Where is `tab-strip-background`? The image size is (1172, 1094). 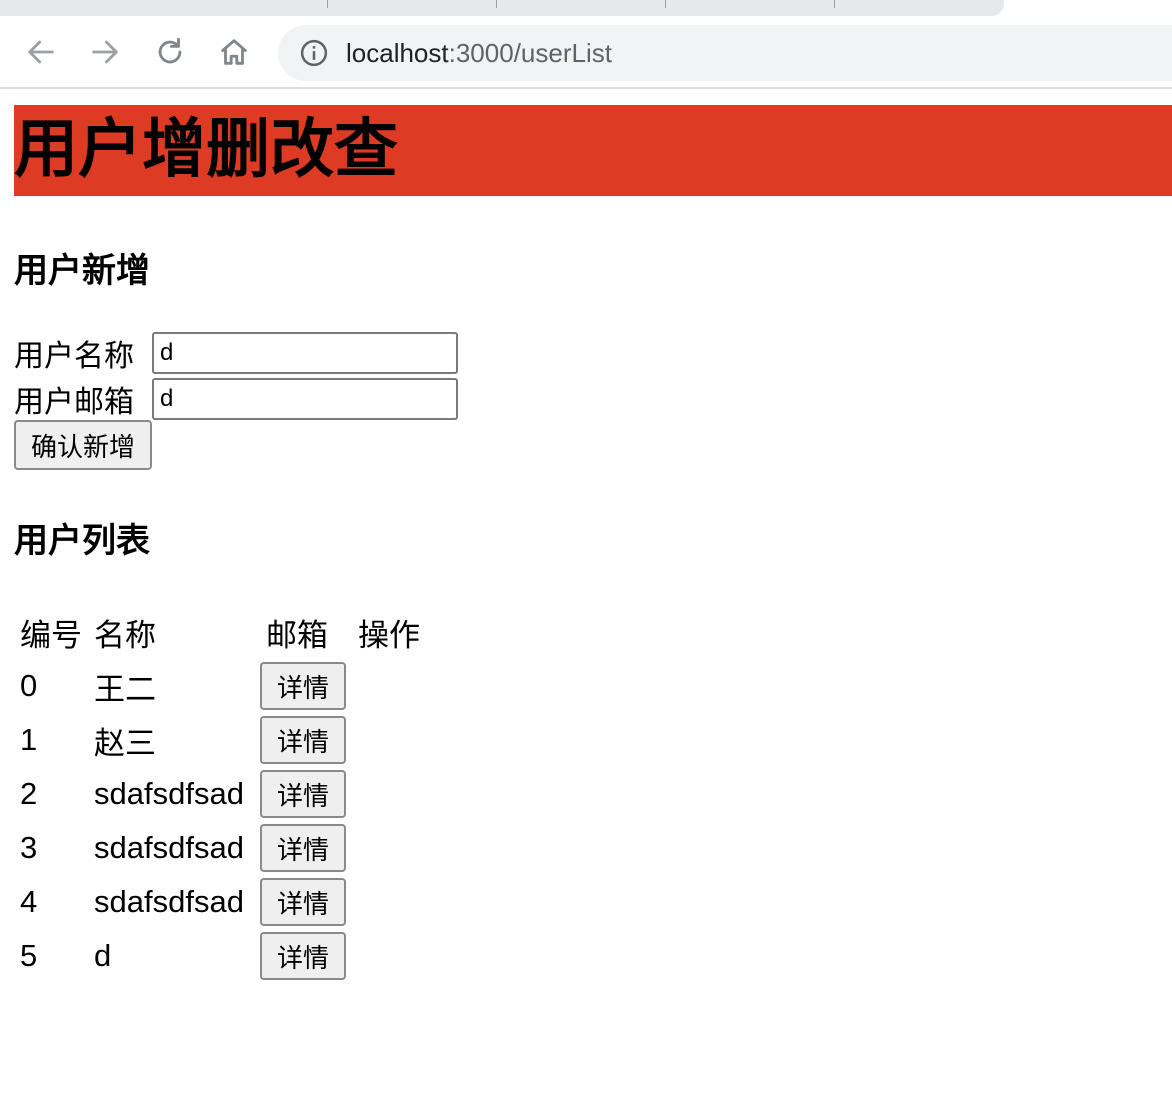
tab-strip-background is located at coordinates (502, 8).